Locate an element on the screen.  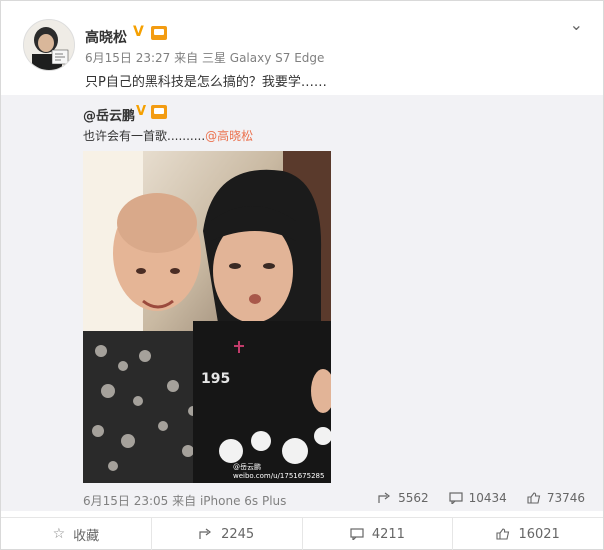
author-name: 高晓松 is located at coordinates (106, 37).